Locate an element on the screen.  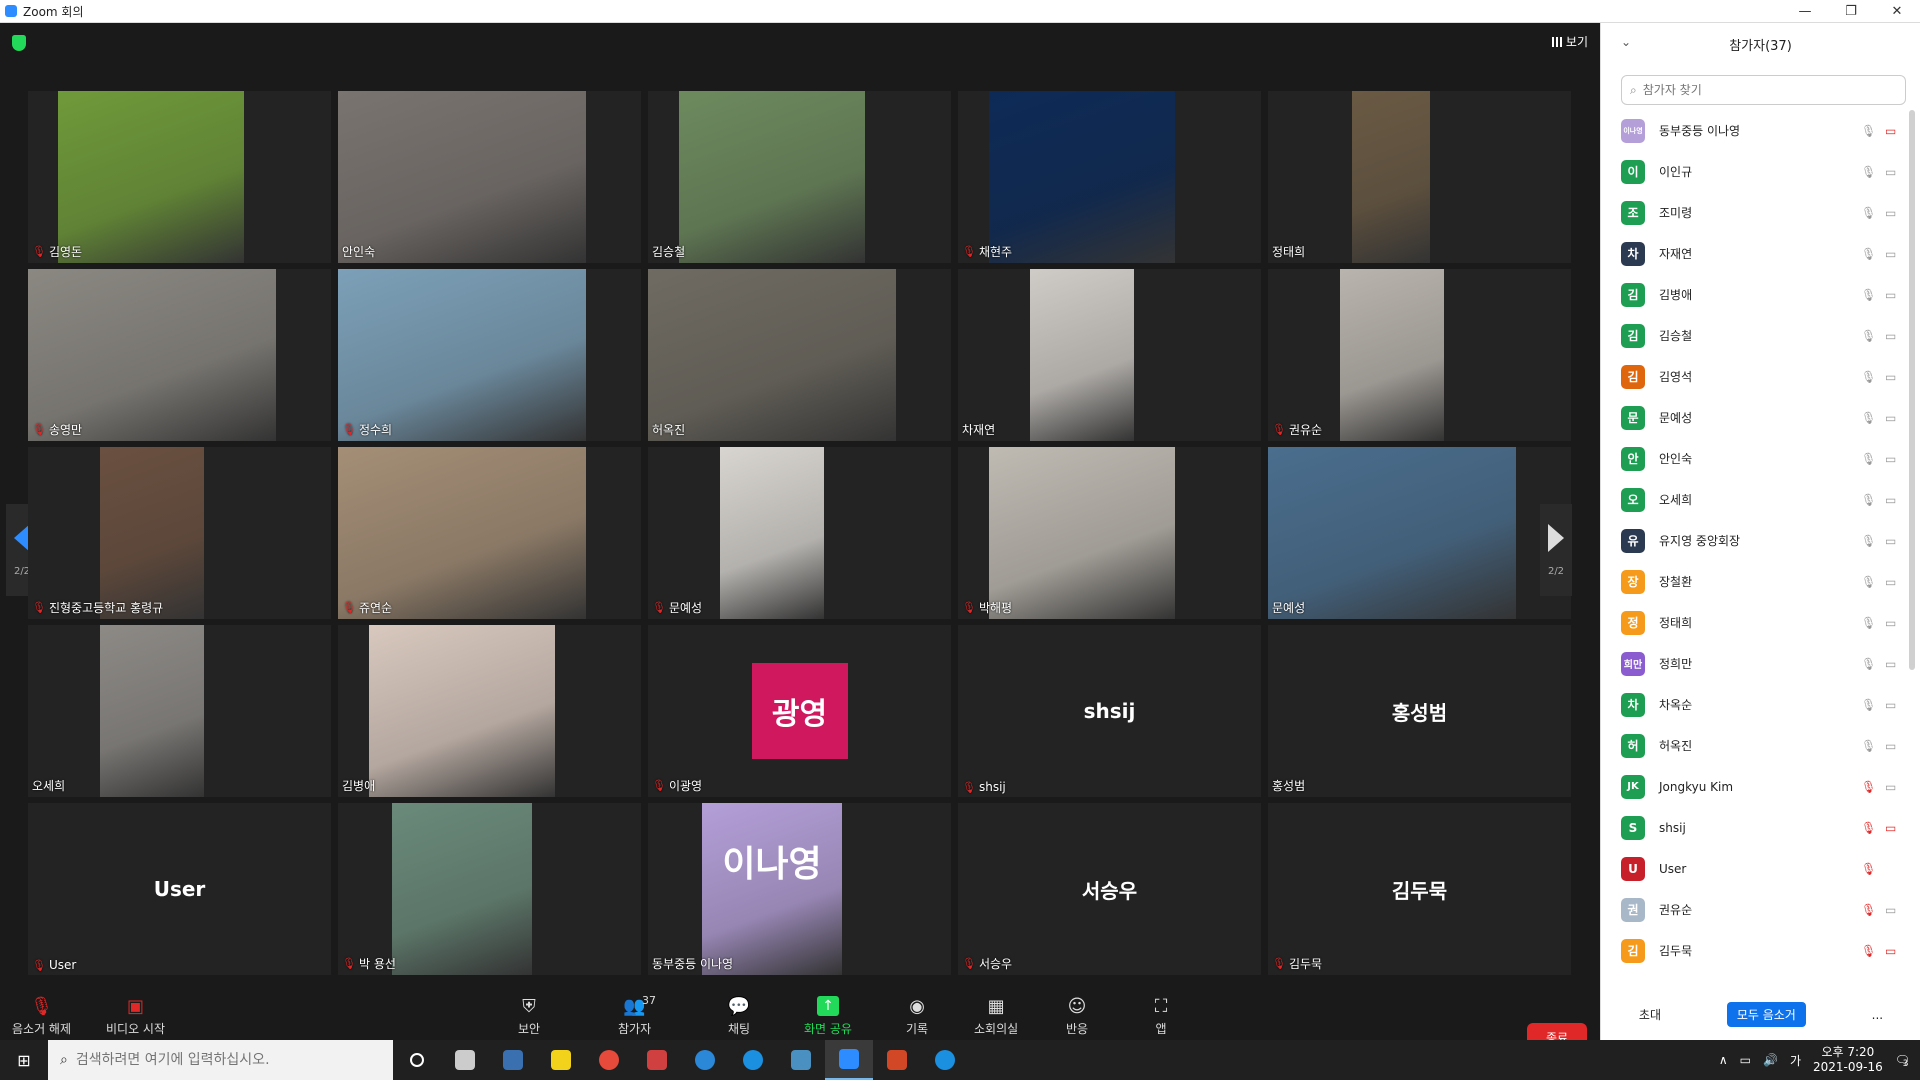
taskbar-search: ⌕ is located at coordinates (220, 1060).